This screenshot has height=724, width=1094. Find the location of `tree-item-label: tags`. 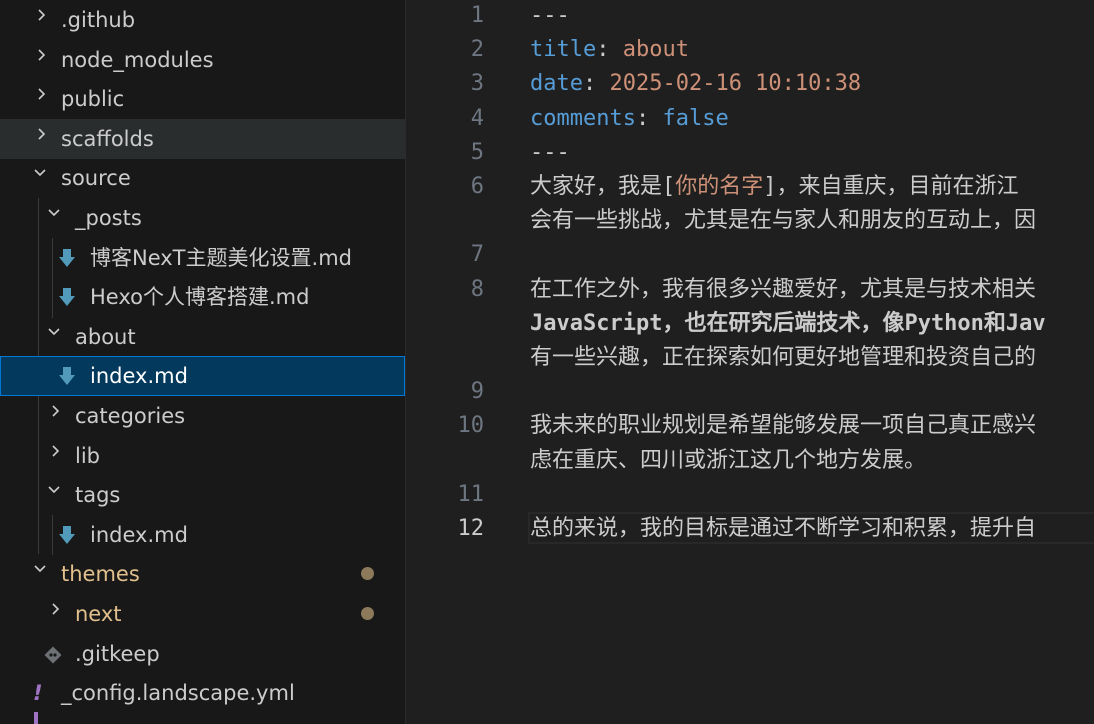

tree-item-label: tags is located at coordinates (98, 495).